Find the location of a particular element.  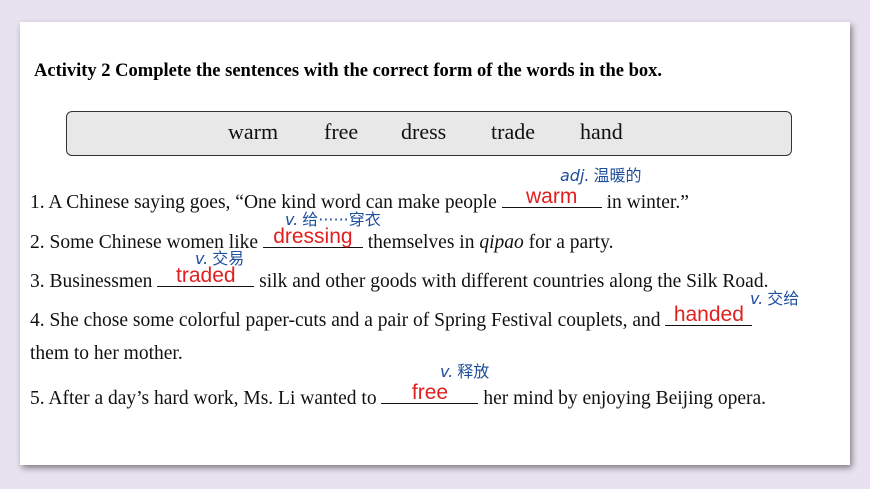

word-box-item: dress is located at coordinates (424, 131).